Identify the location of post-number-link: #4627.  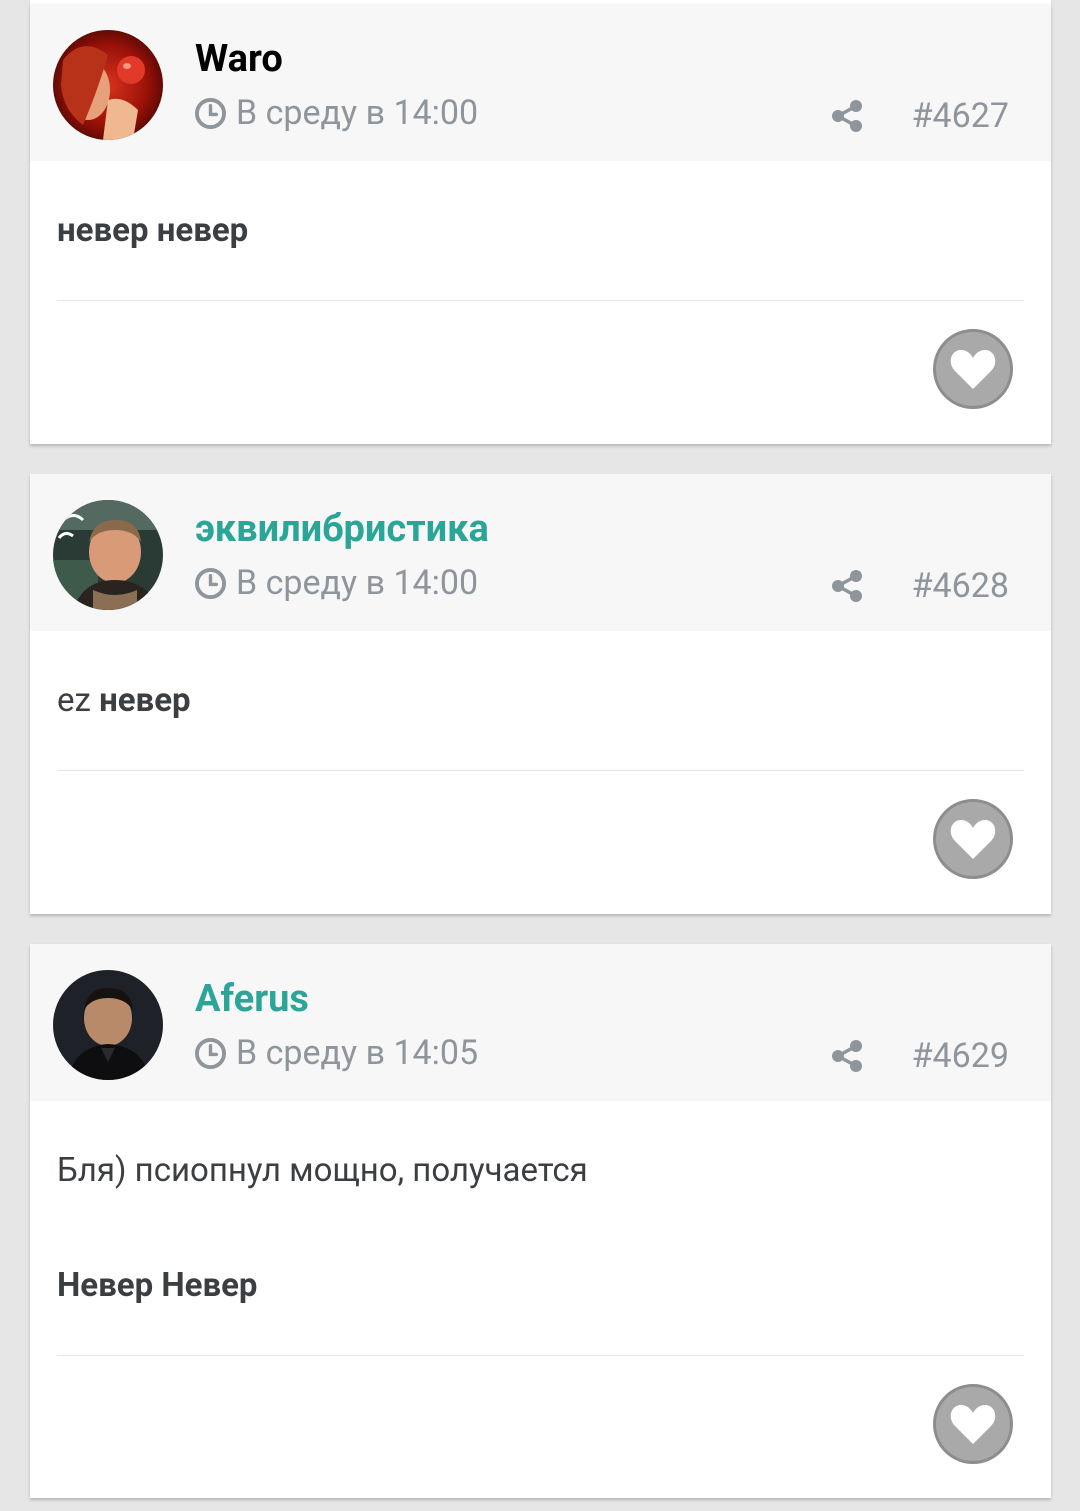
(960, 116).